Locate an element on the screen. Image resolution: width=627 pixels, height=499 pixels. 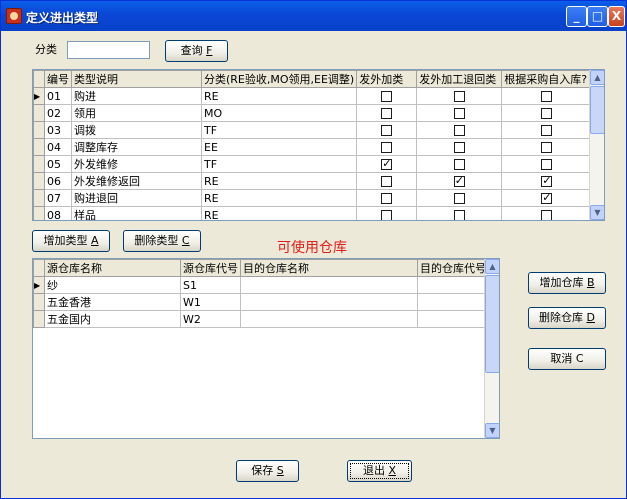
scroll-thumb is located at coordinates (492, 324).